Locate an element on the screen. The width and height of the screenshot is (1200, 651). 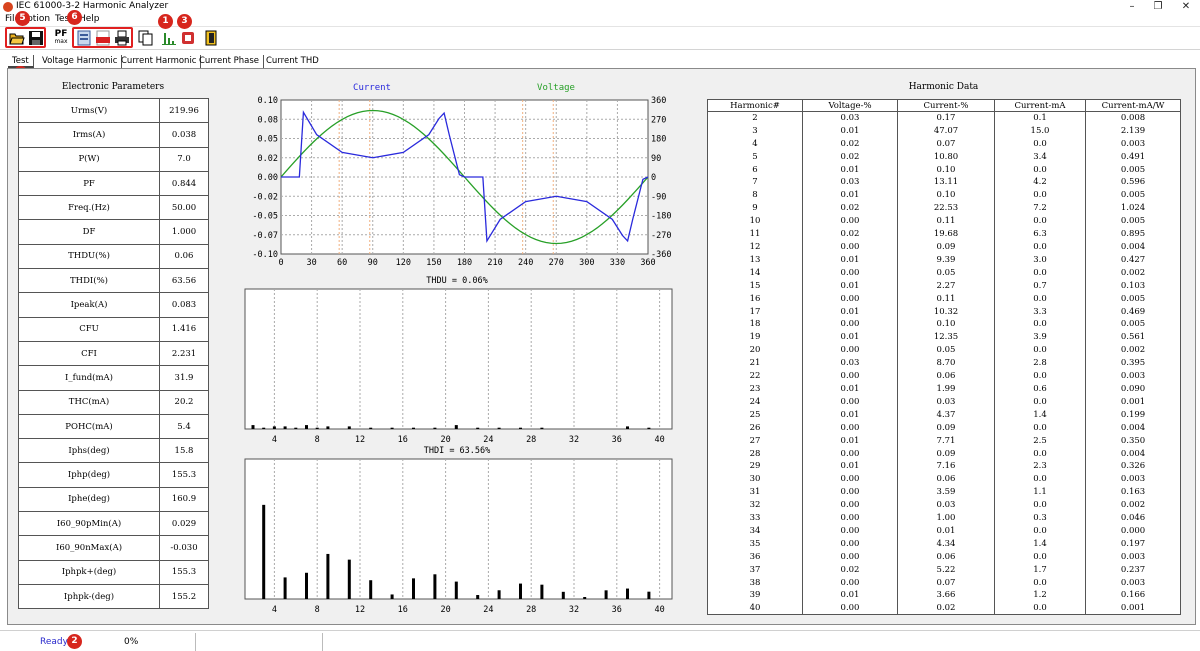
highlight-box-report is located at coordinates (102, 37).